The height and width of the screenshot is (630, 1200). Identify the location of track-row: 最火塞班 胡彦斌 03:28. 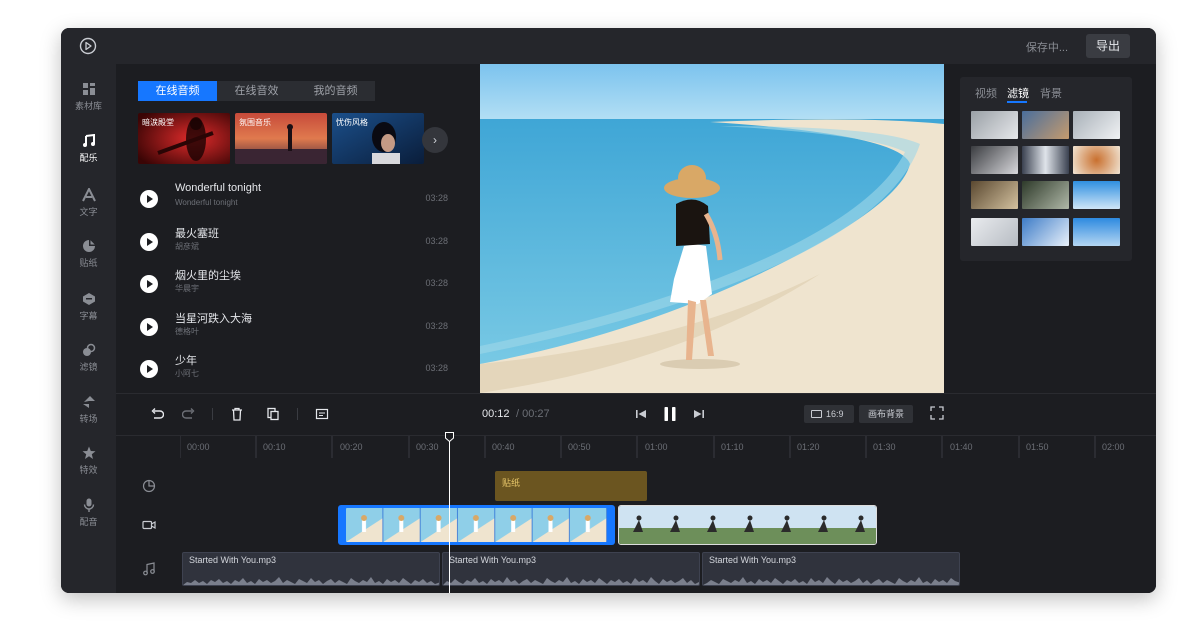
(293, 241).